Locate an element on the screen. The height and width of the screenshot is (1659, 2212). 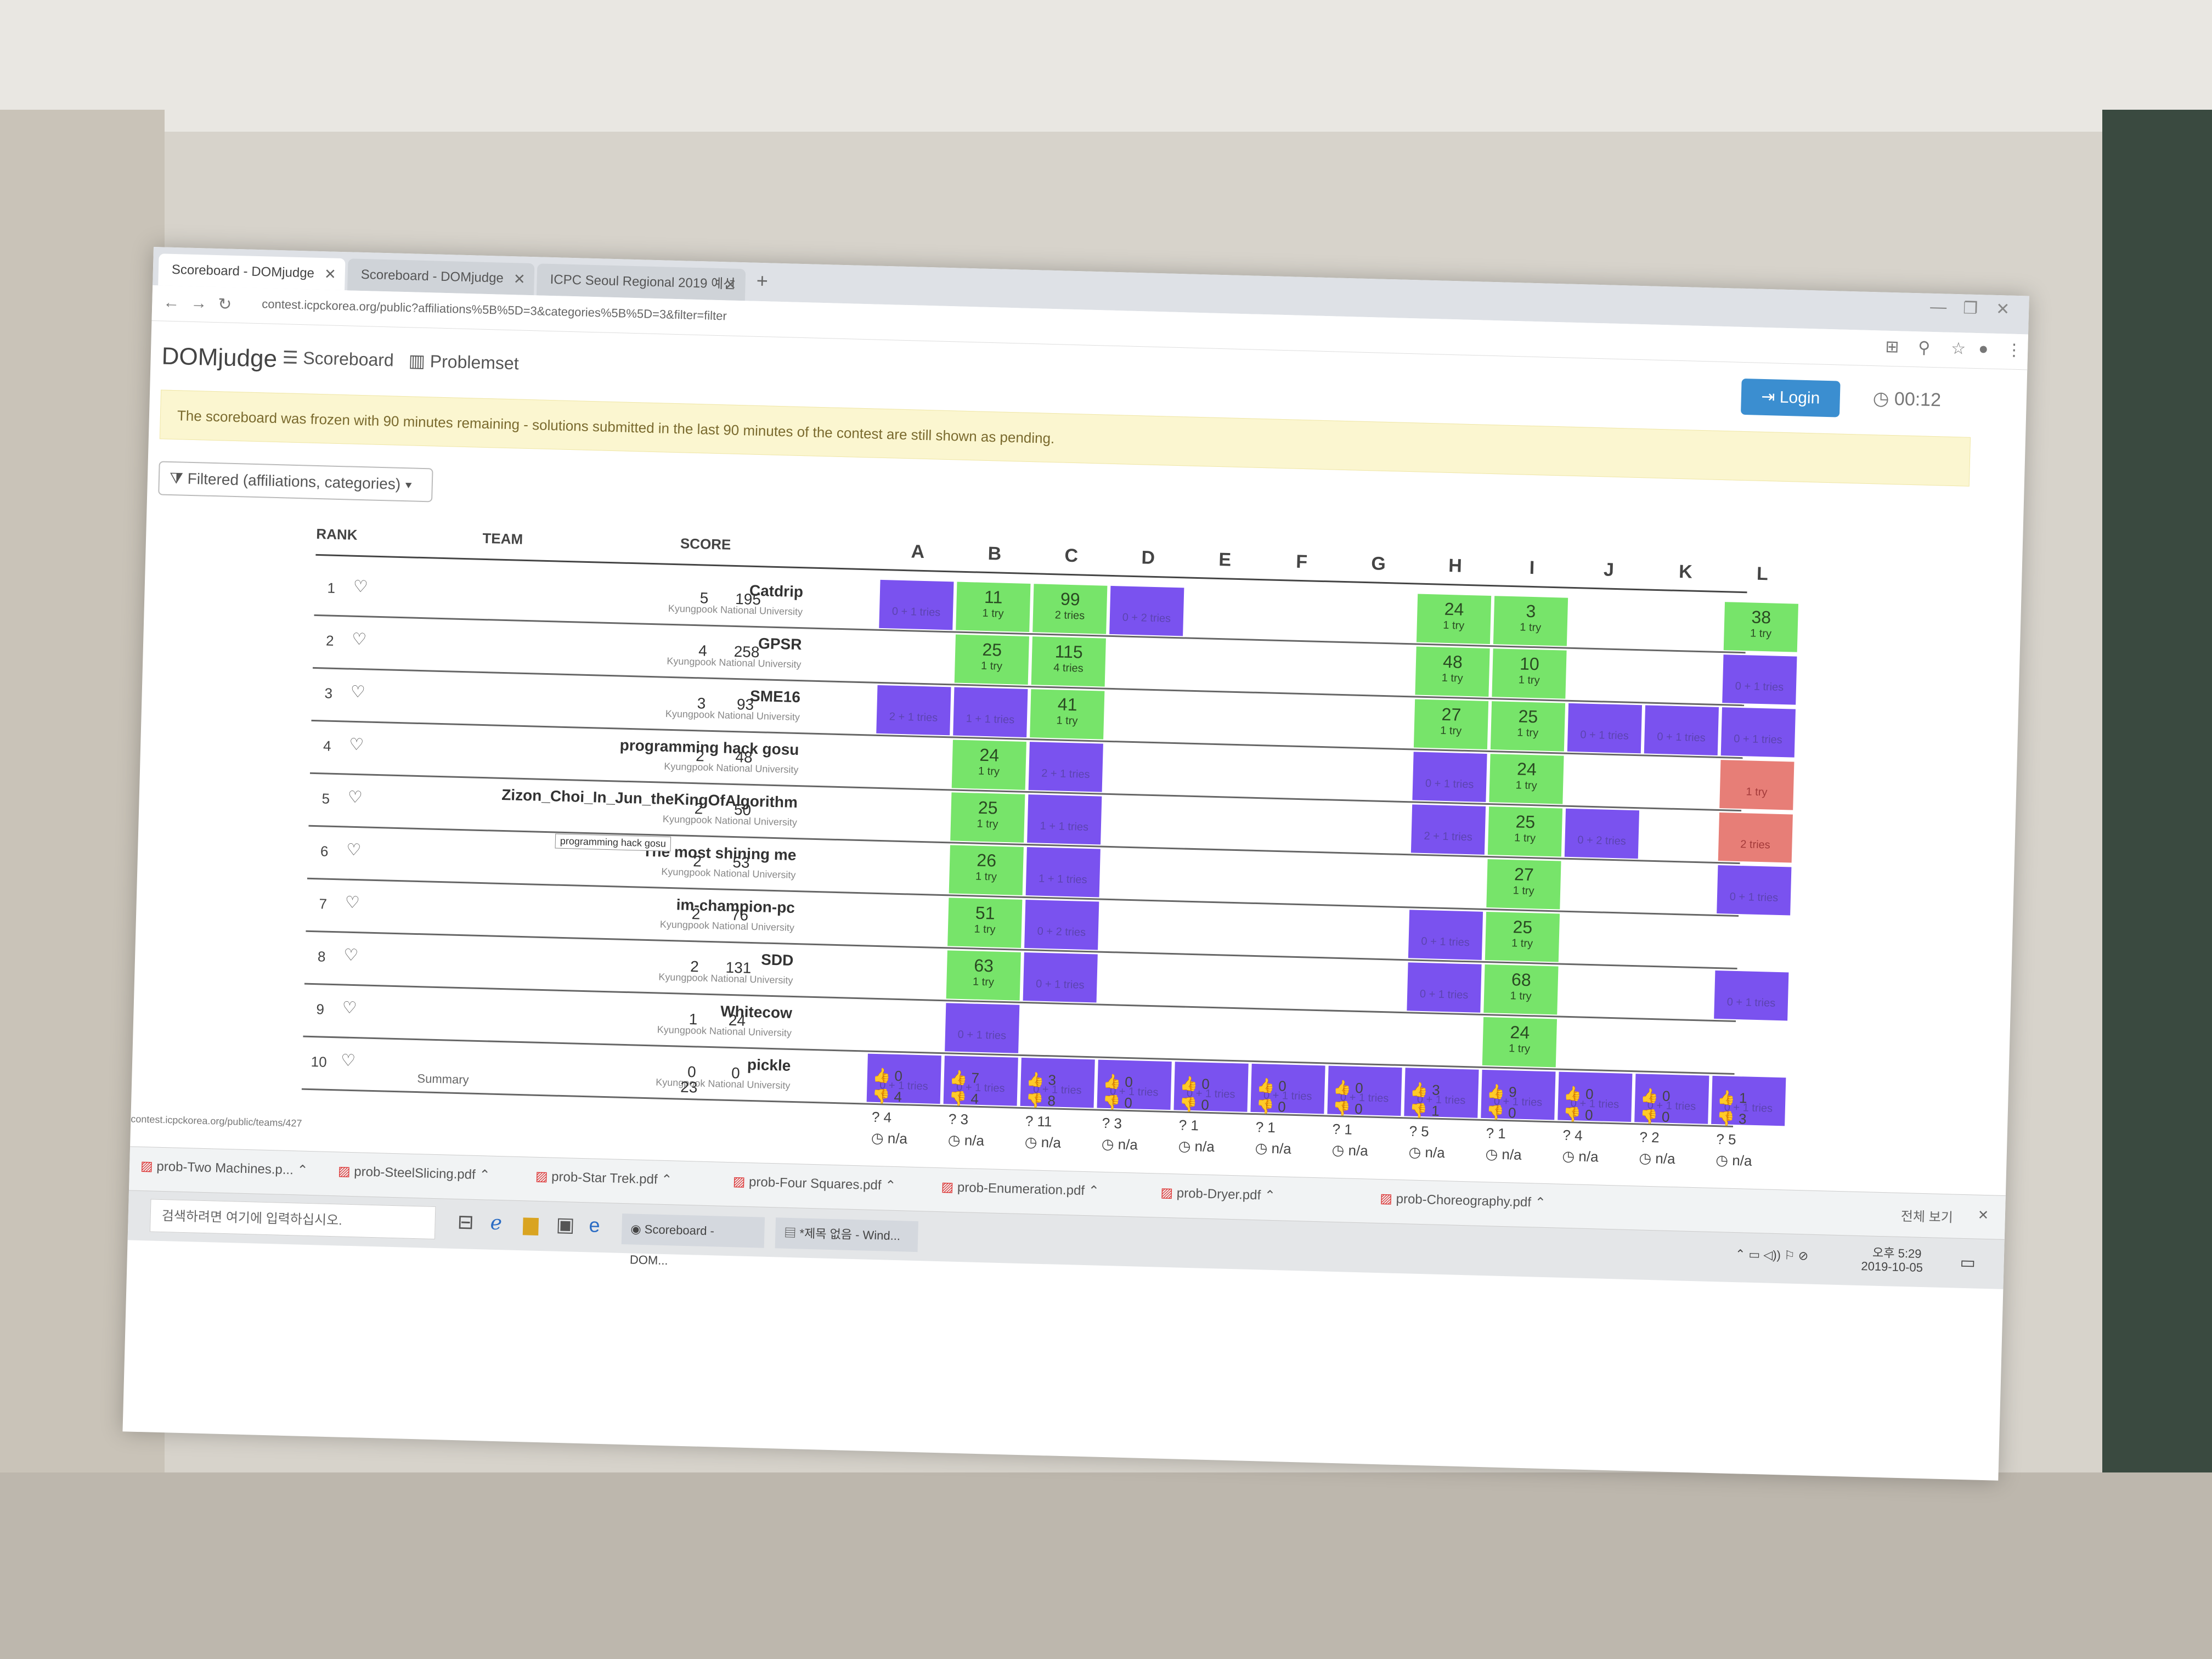
ie-icon: e is located at coordinates (594, 1225).